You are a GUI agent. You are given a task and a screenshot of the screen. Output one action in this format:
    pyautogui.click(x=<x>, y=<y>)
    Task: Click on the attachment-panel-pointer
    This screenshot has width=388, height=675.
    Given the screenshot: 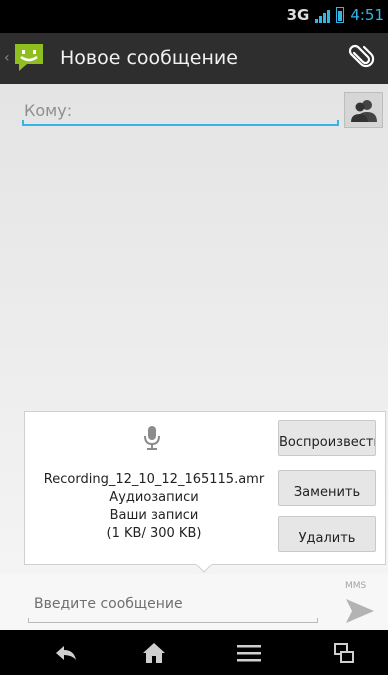 What is the action you would take?
    pyautogui.click(x=204, y=568)
    